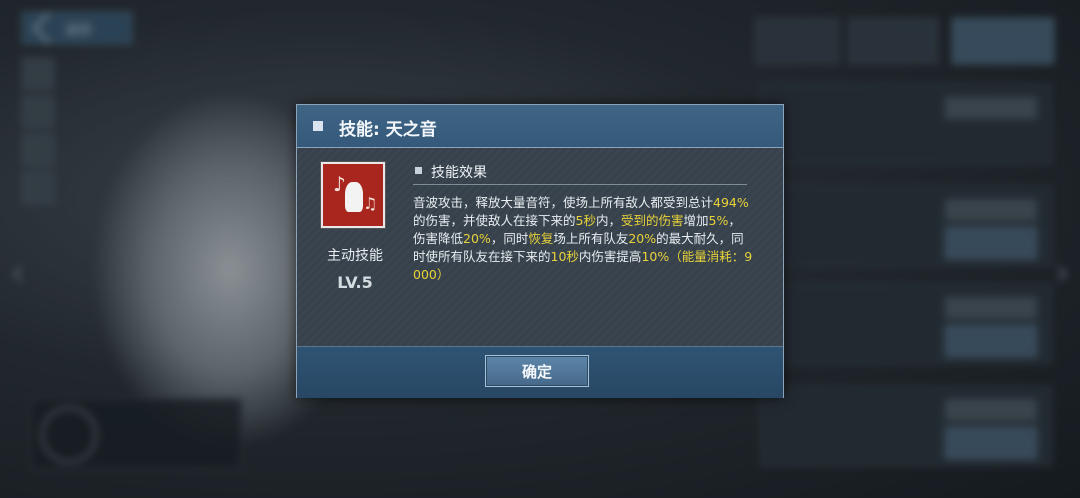 The image size is (1080, 498). I want to click on character-figure-icon, so click(354, 197).